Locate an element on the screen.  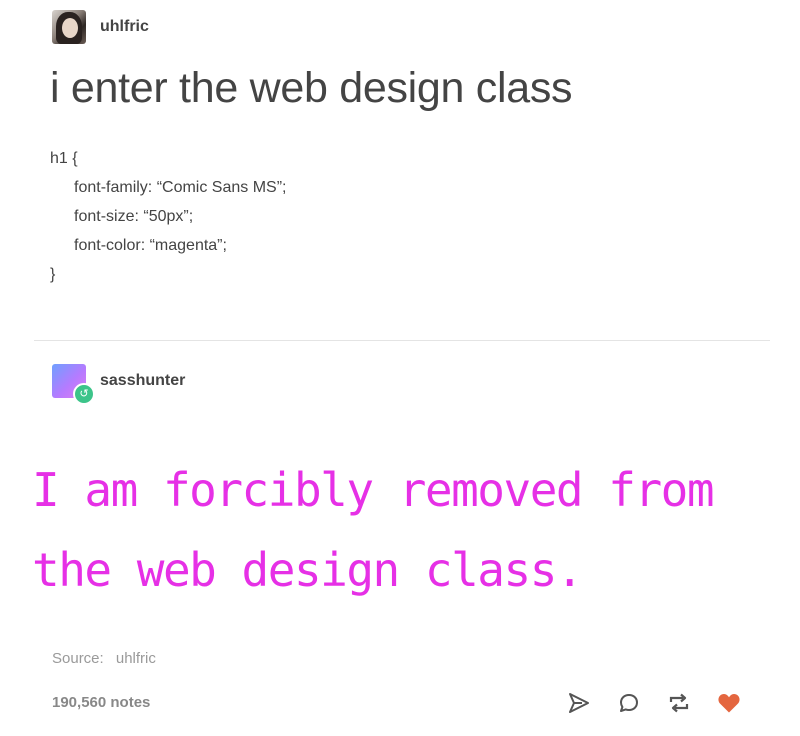
post-actions is located at coordinates (654, 703).